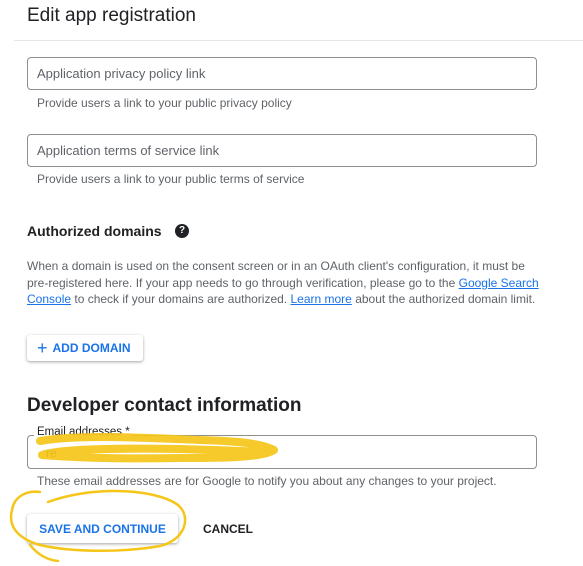 This screenshot has width=583, height=566. Describe the element at coordinates (42, 348) in the screenshot. I see `plus-icon: +` at that location.